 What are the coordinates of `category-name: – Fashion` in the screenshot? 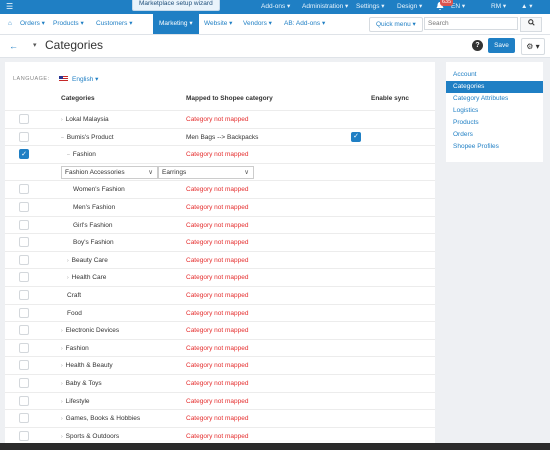 It's located at (81, 155).